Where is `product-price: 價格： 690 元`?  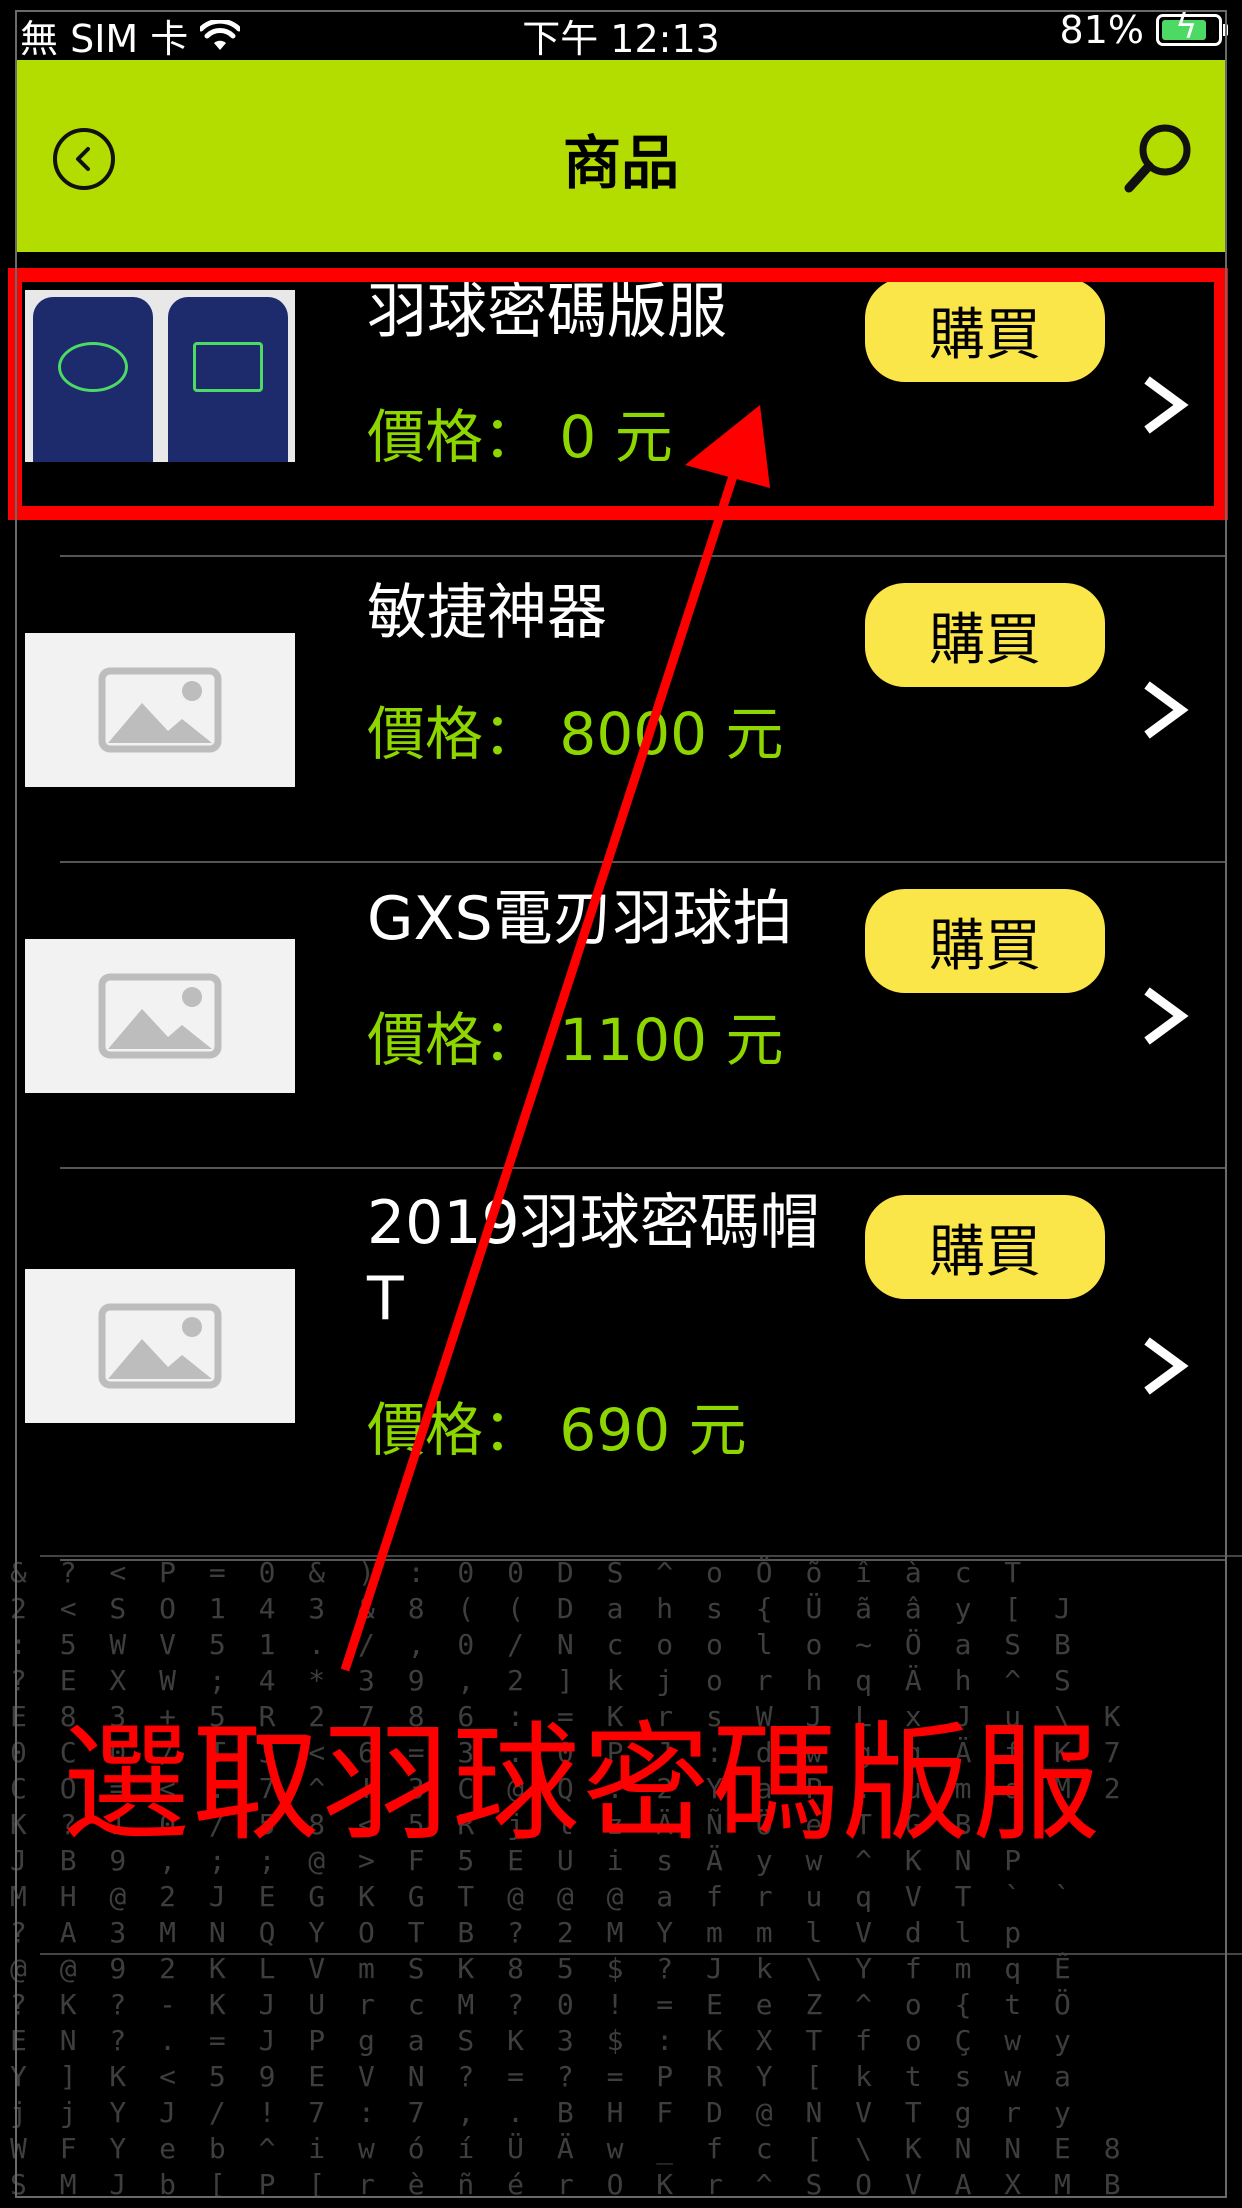 product-price: 價格： 690 元 is located at coordinates (557, 1430).